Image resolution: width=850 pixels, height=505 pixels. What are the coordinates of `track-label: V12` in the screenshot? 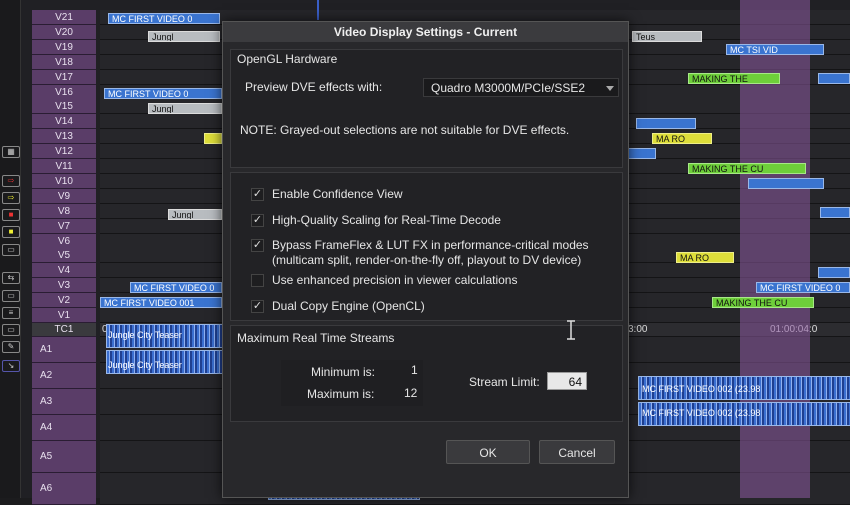 It's located at (64, 151).